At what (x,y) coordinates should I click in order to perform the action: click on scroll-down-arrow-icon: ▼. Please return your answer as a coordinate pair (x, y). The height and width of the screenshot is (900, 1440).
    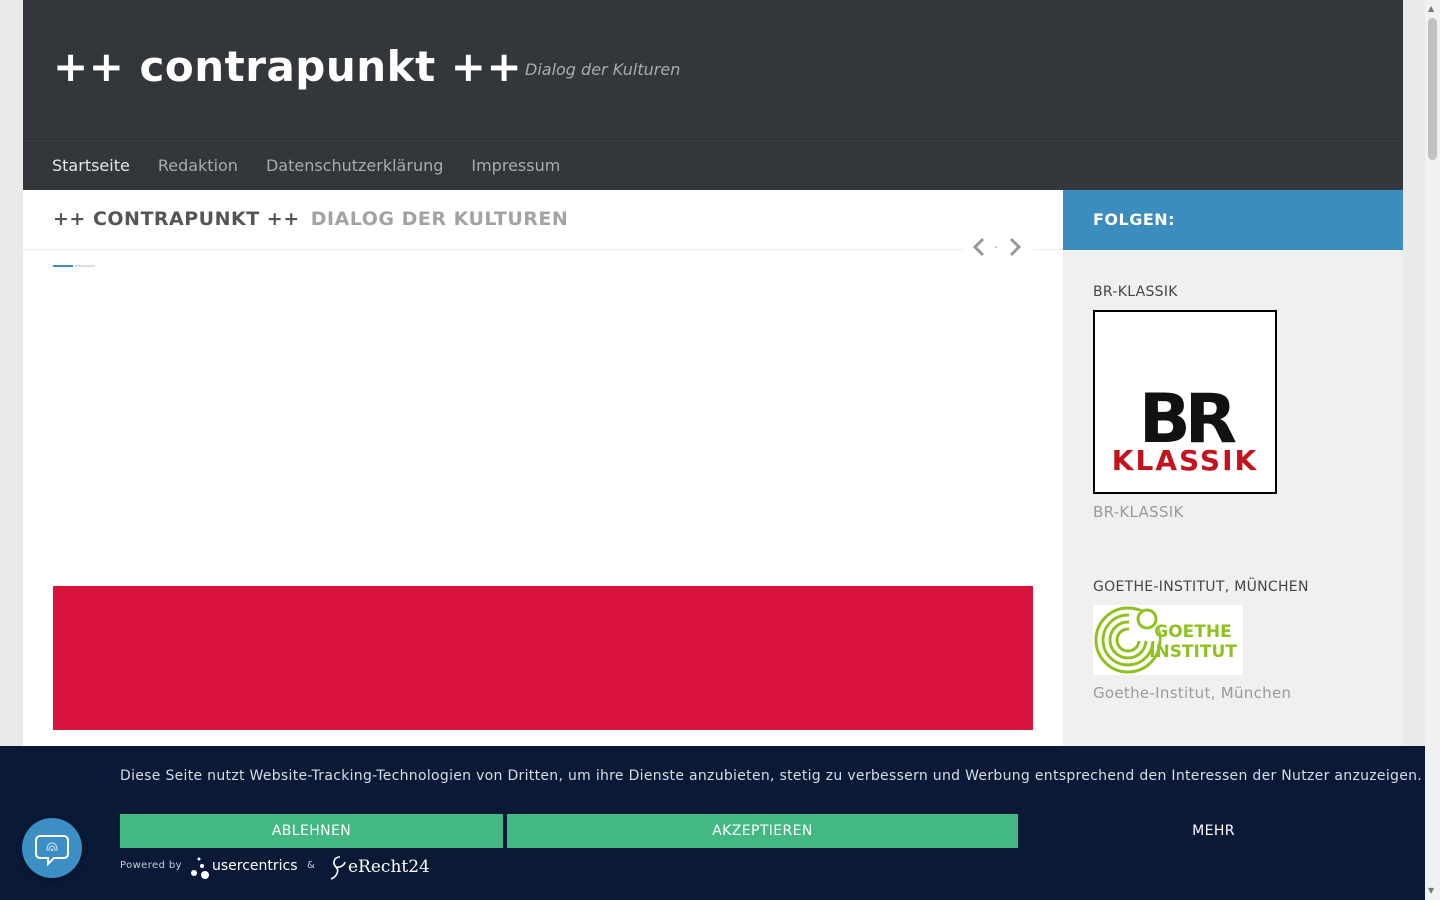
    Looking at the image, I should click on (1431, 891).